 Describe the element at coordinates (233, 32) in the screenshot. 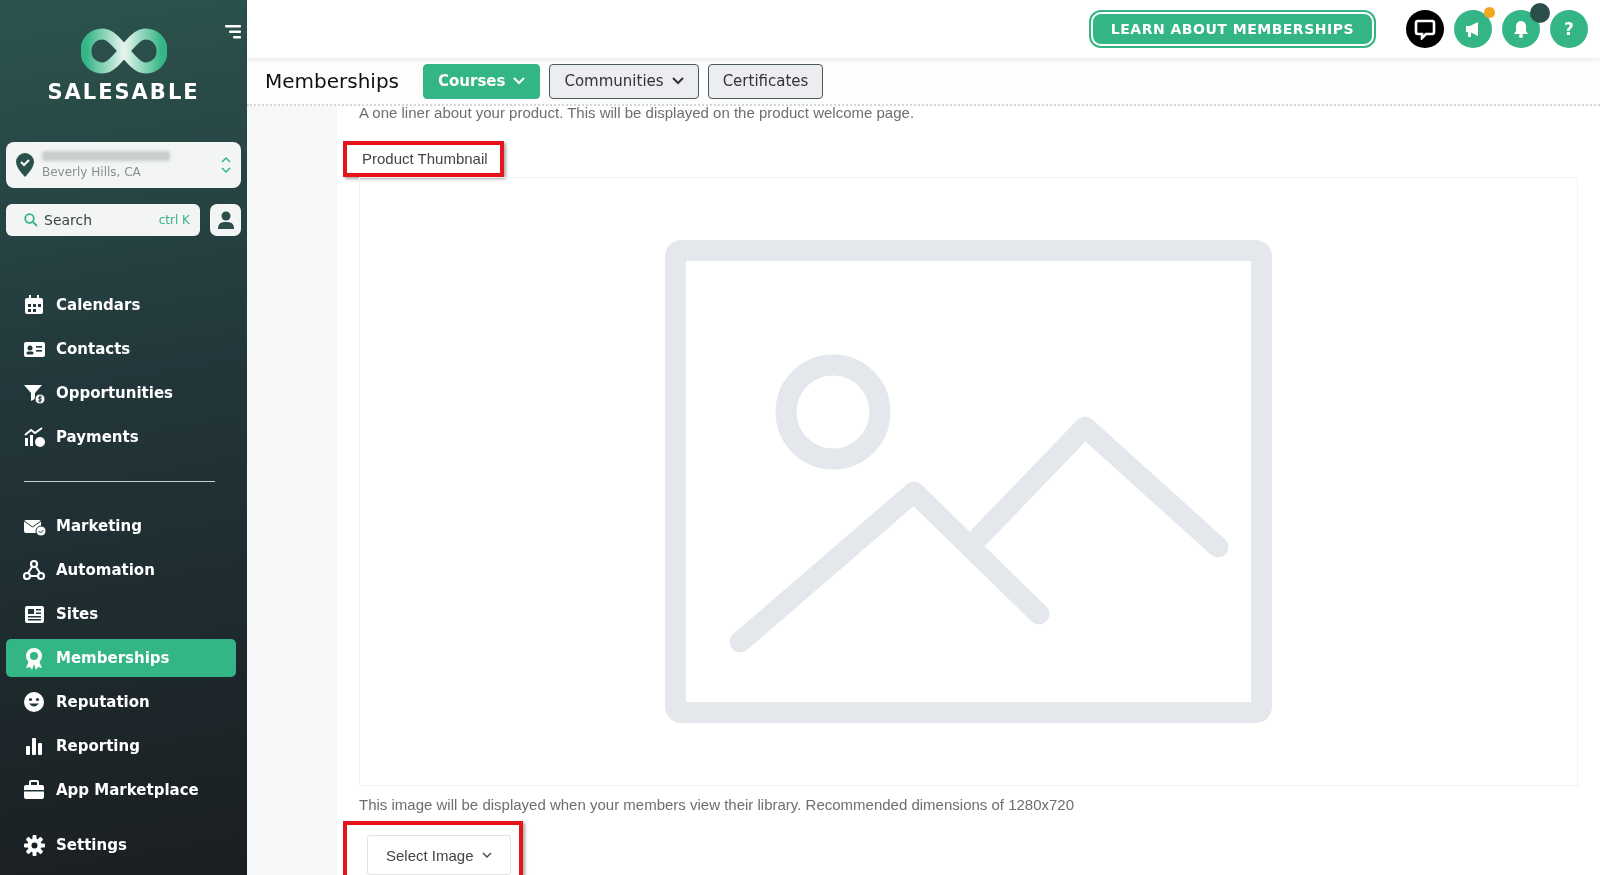

I see `menu-icon` at that location.